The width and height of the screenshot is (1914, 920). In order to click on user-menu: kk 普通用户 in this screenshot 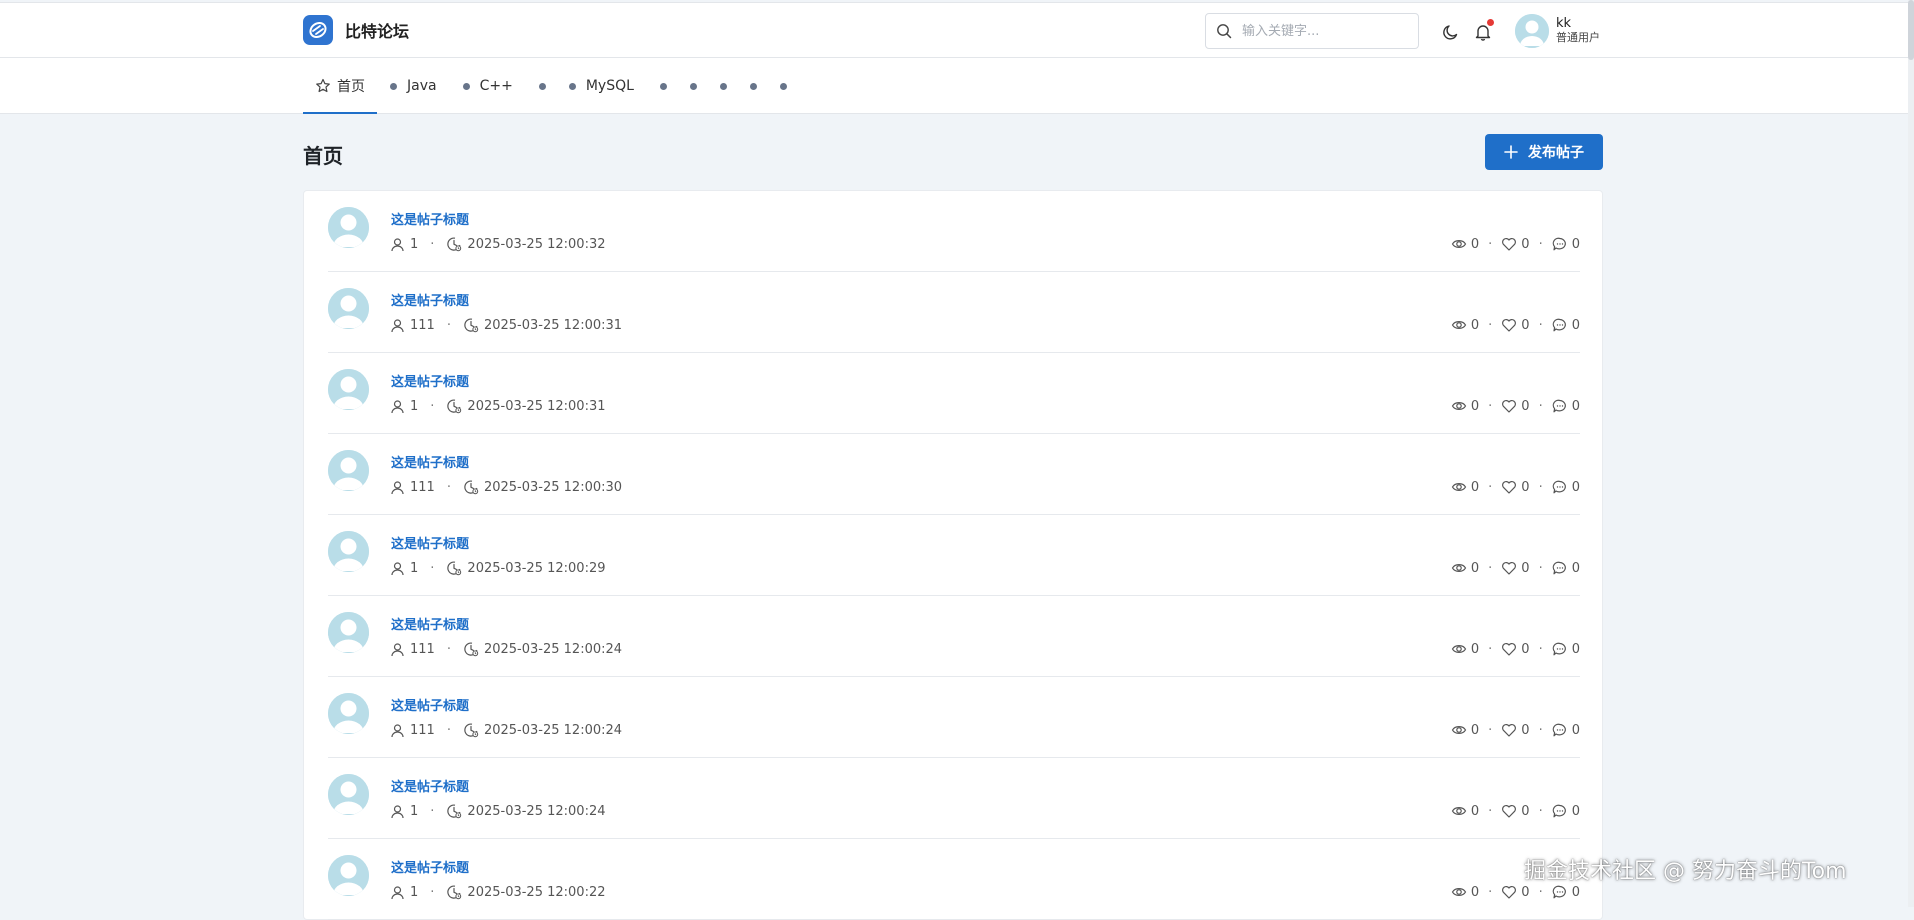, I will do `click(1557, 31)`.